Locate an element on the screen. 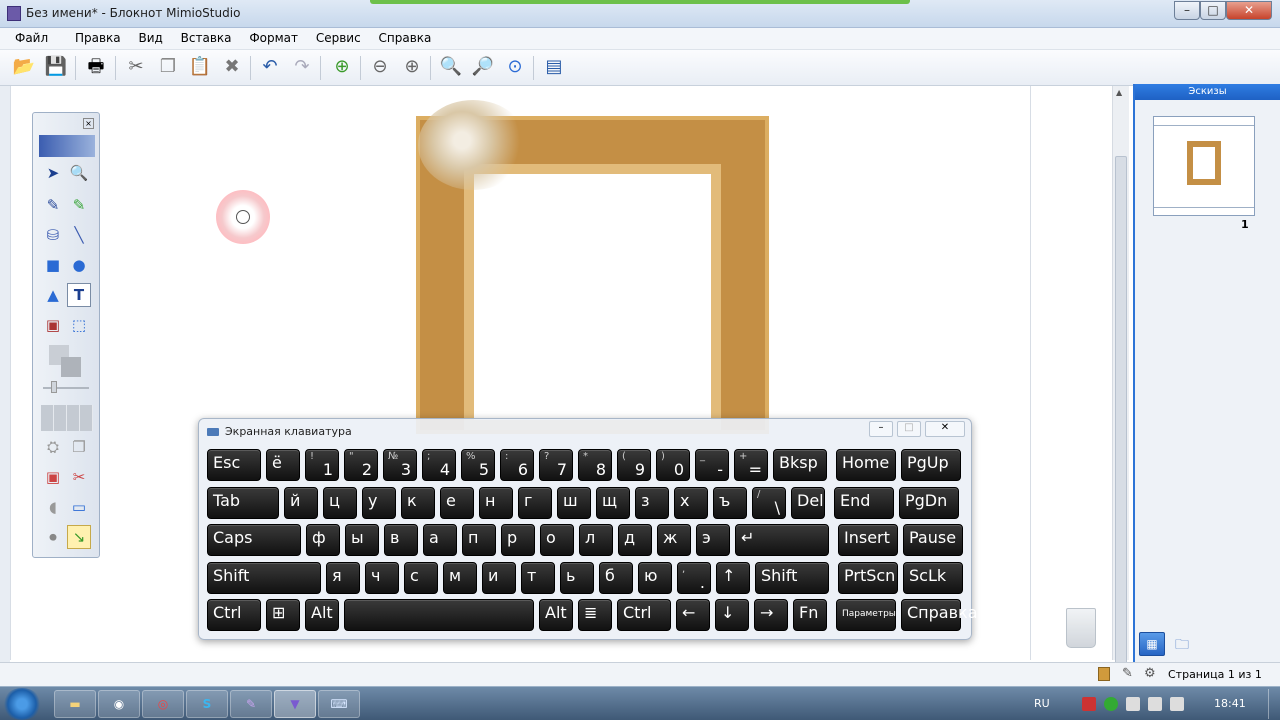  save-icon: 💾 is located at coordinates (56, 67).